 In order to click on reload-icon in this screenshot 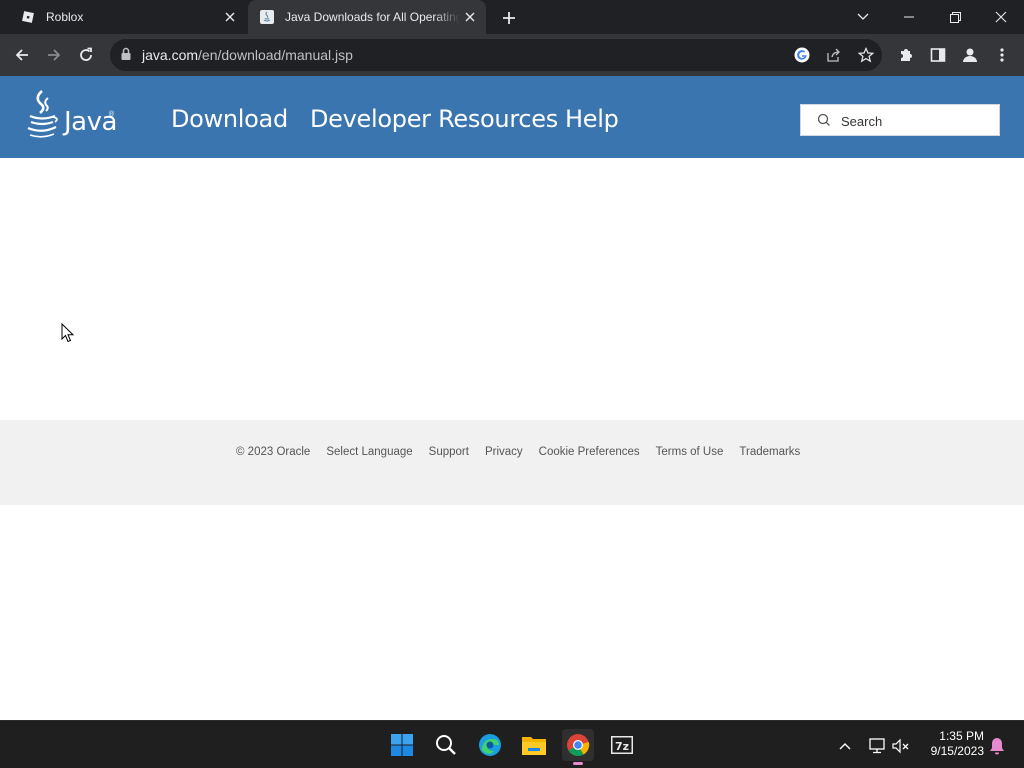, I will do `click(86, 54)`.